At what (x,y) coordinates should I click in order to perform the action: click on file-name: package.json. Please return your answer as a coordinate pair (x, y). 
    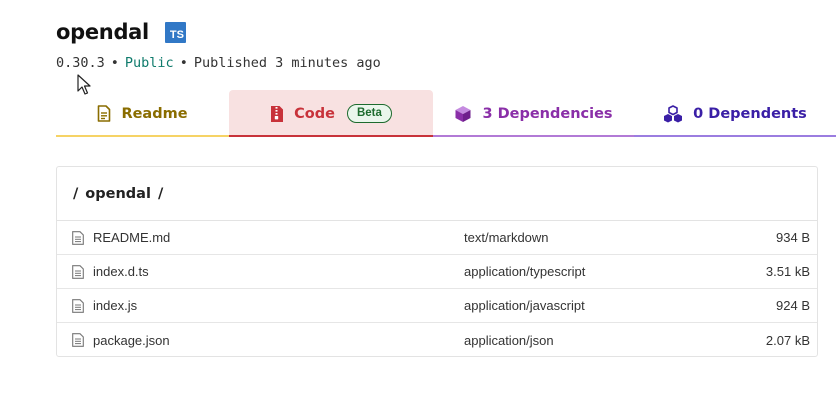
    Looking at the image, I should click on (278, 340).